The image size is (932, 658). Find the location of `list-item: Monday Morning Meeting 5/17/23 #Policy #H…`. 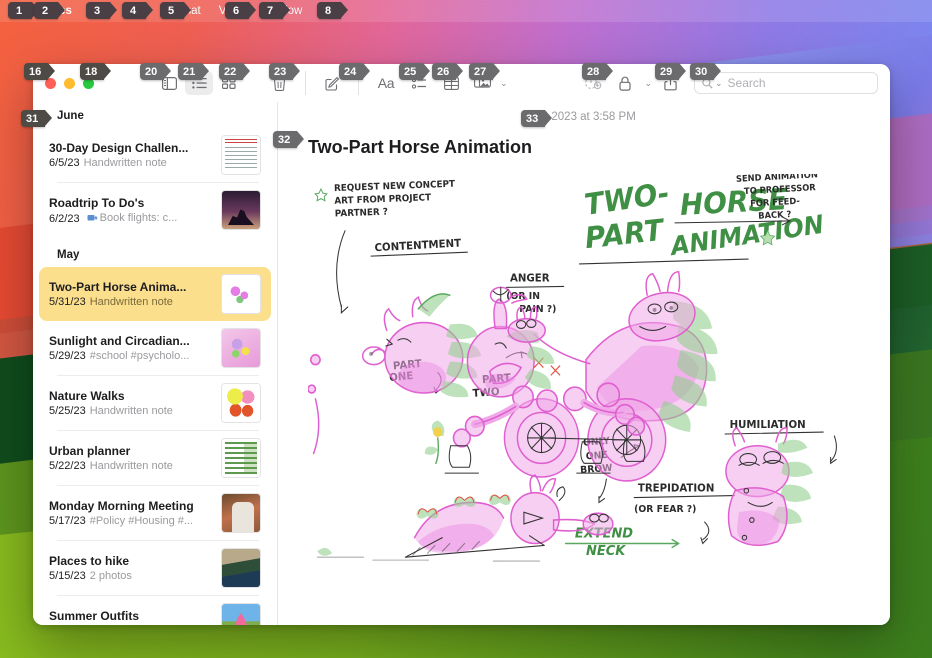

list-item: Monday Morning Meeting 5/17/23 #Policy #H… is located at coordinates (155, 513).